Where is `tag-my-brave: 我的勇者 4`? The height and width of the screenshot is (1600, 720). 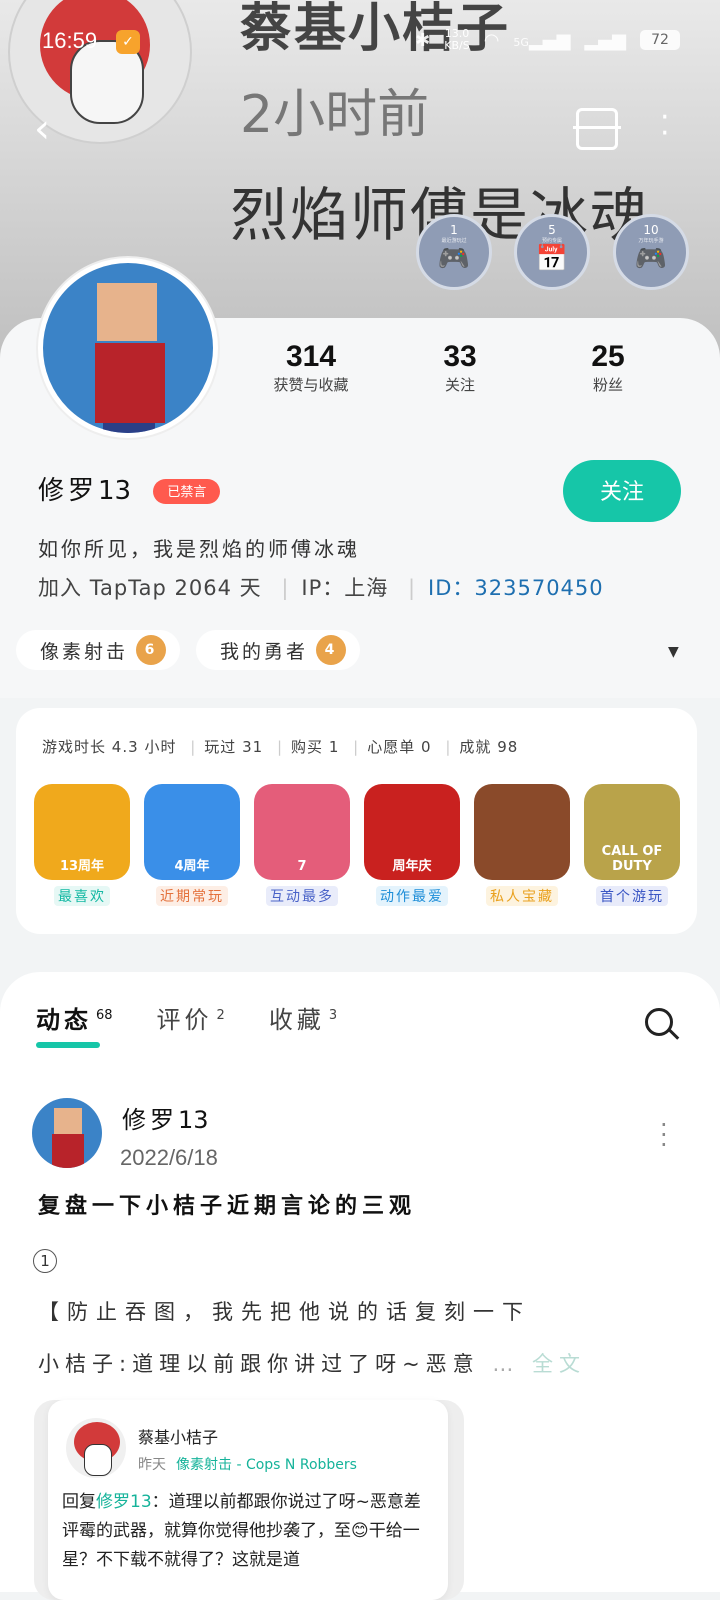 tag-my-brave: 我的勇者 4 is located at coordinates (278, 650).